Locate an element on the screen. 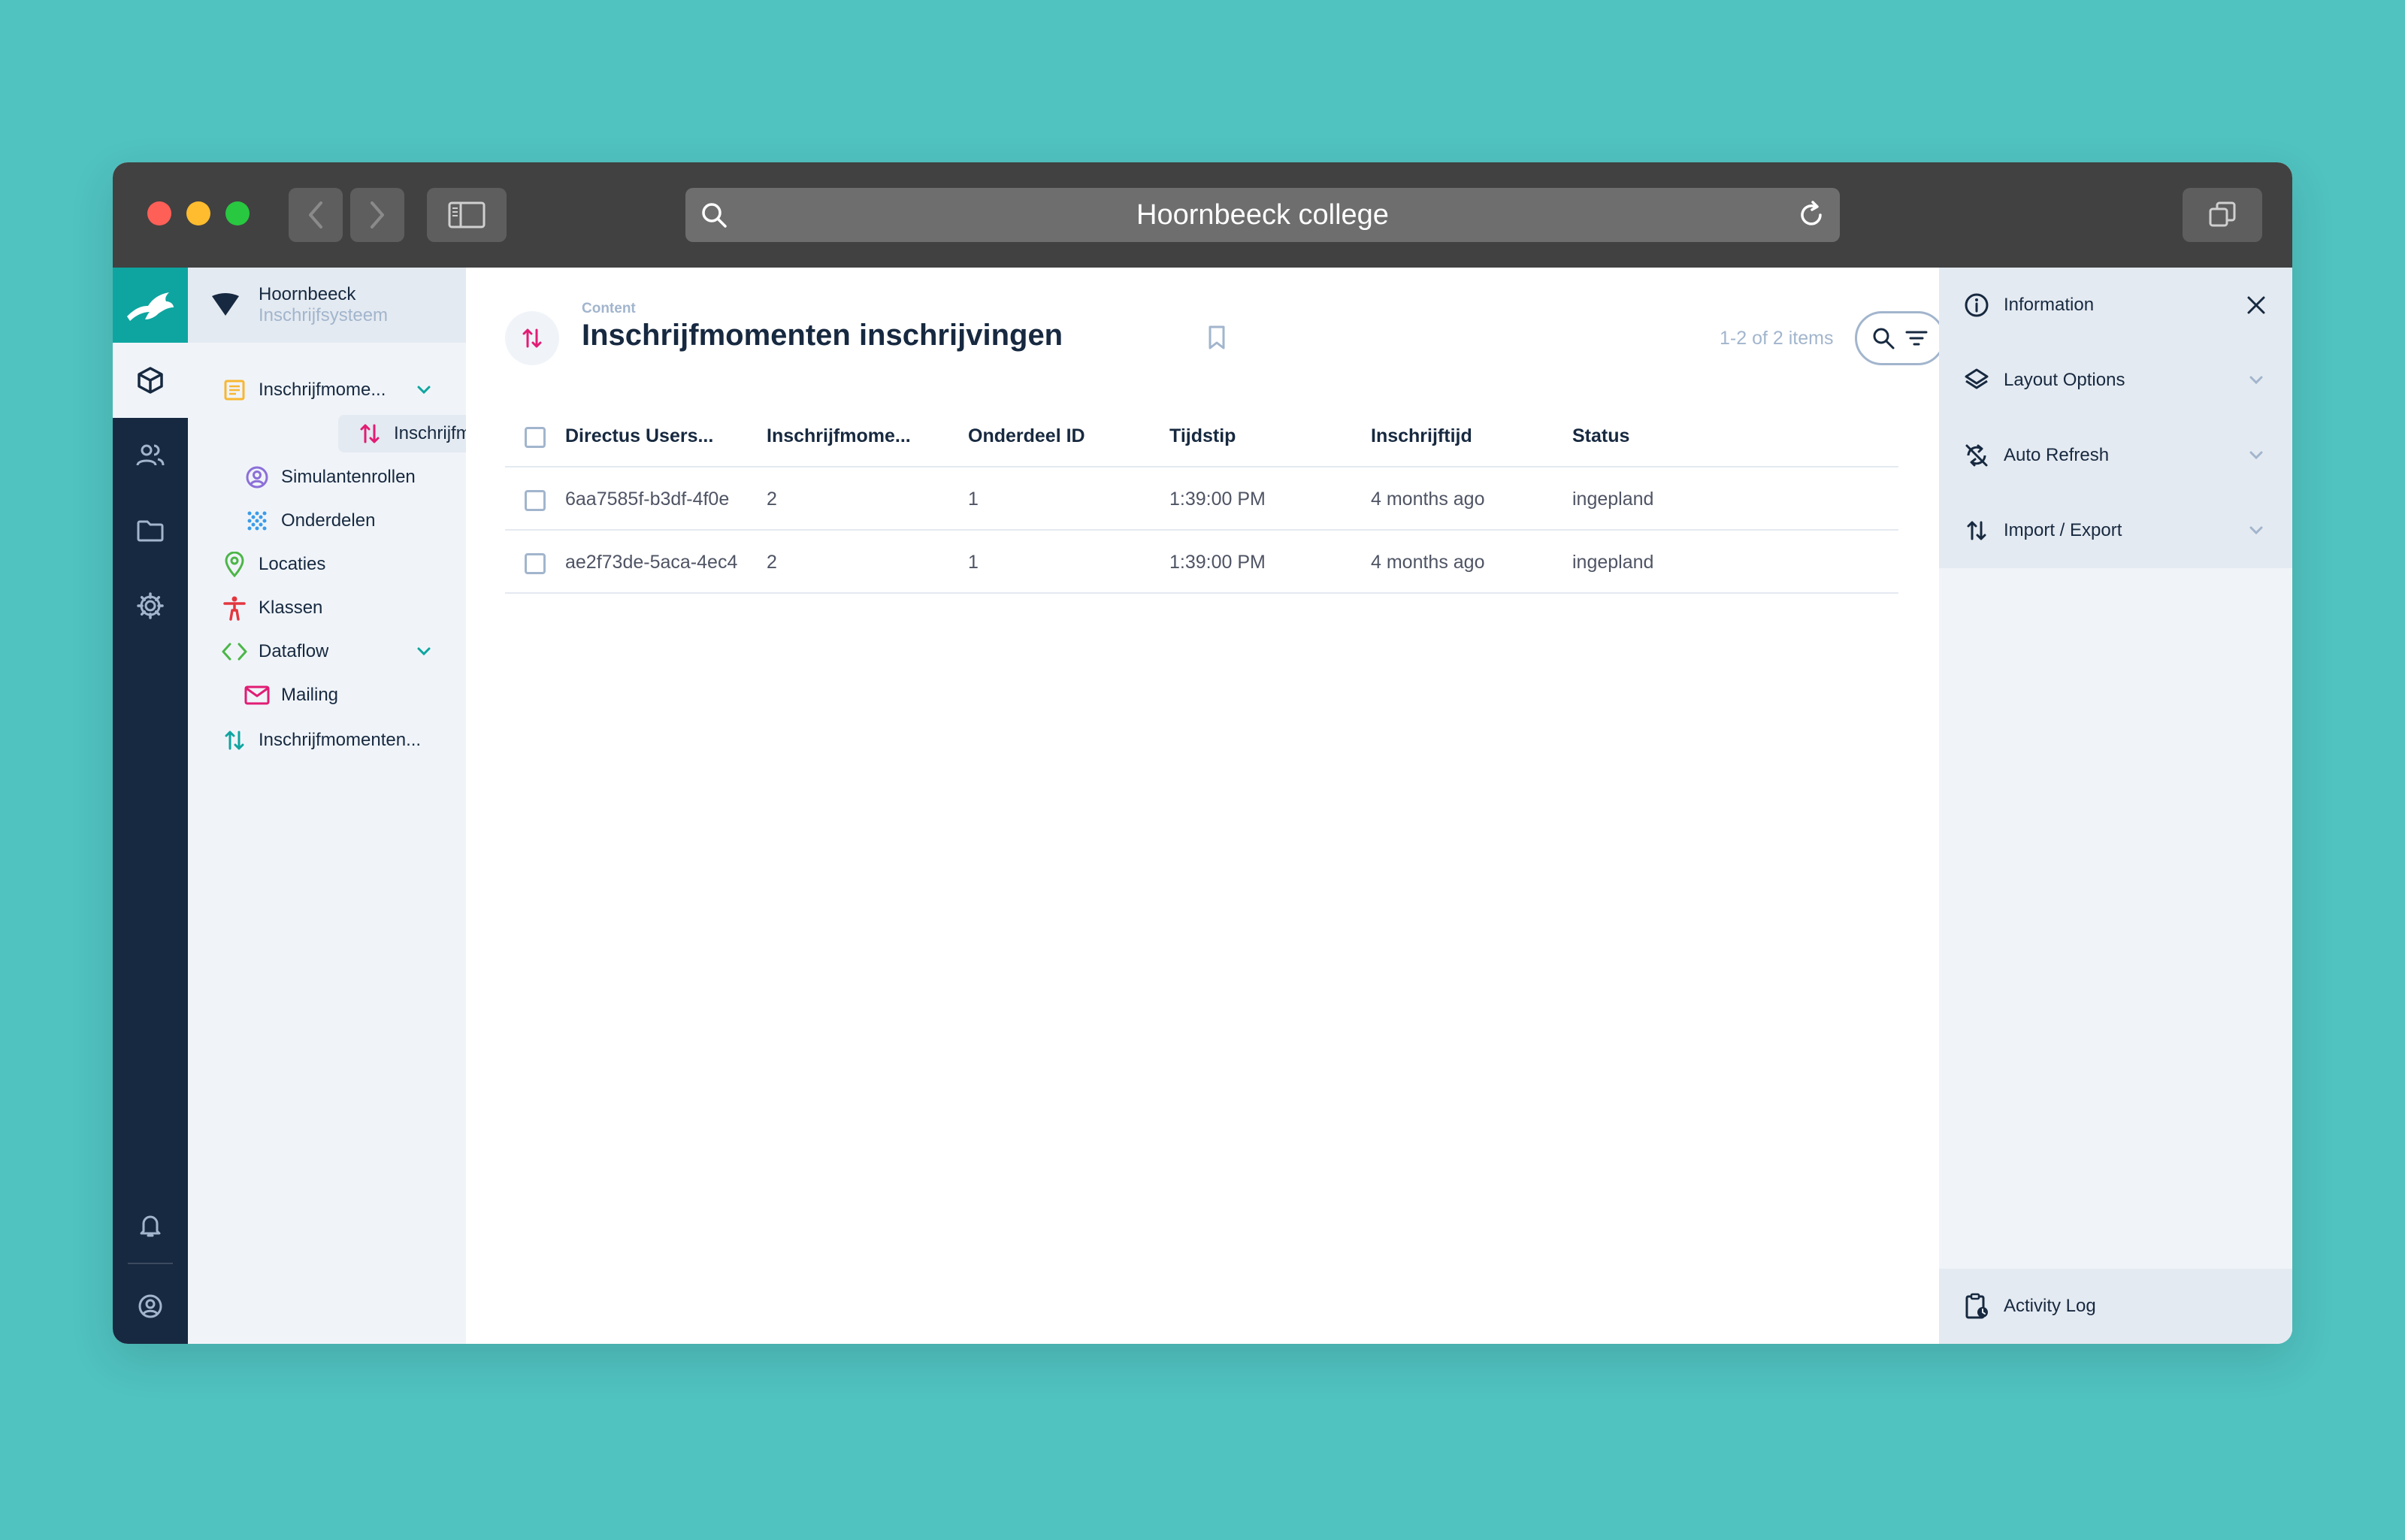 The image size is (2405, 1540). tabs-icon is located at coordinates (2223, 214).